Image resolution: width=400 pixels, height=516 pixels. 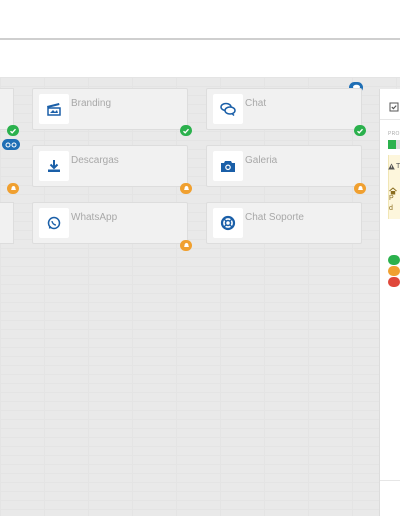 I want to click on chat-icon, so click(x=228, y=109).